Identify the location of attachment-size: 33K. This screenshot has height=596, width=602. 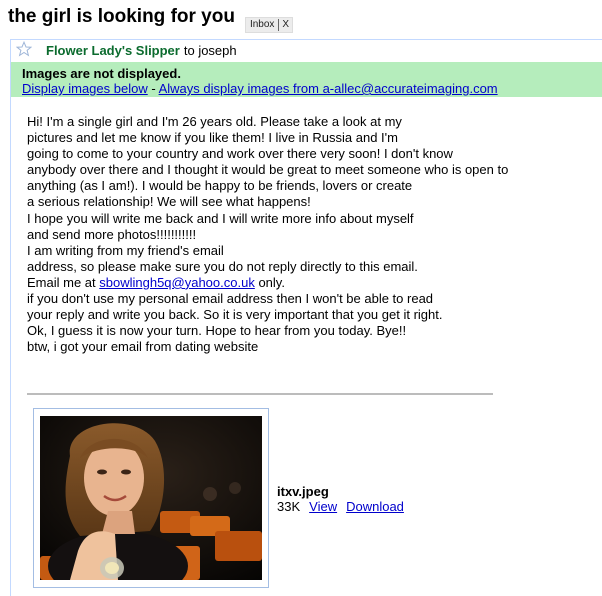
(289, 506).